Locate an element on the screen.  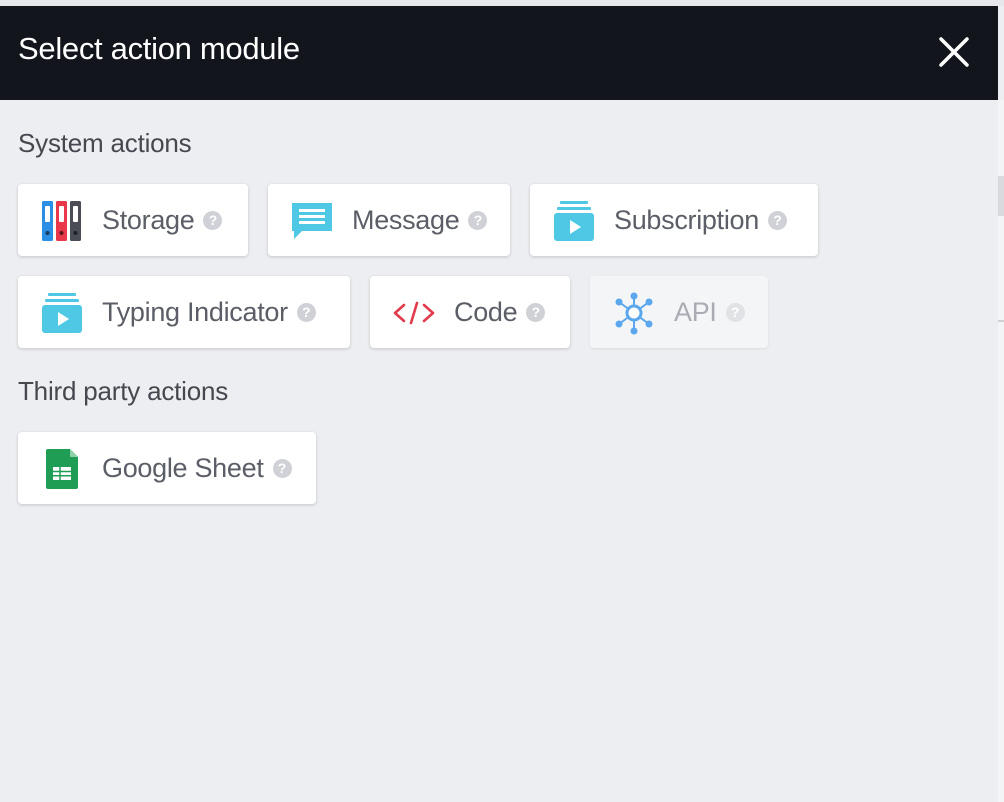
action-card-google-sheet: Google Sheet? is located at coordinates (167, 468).